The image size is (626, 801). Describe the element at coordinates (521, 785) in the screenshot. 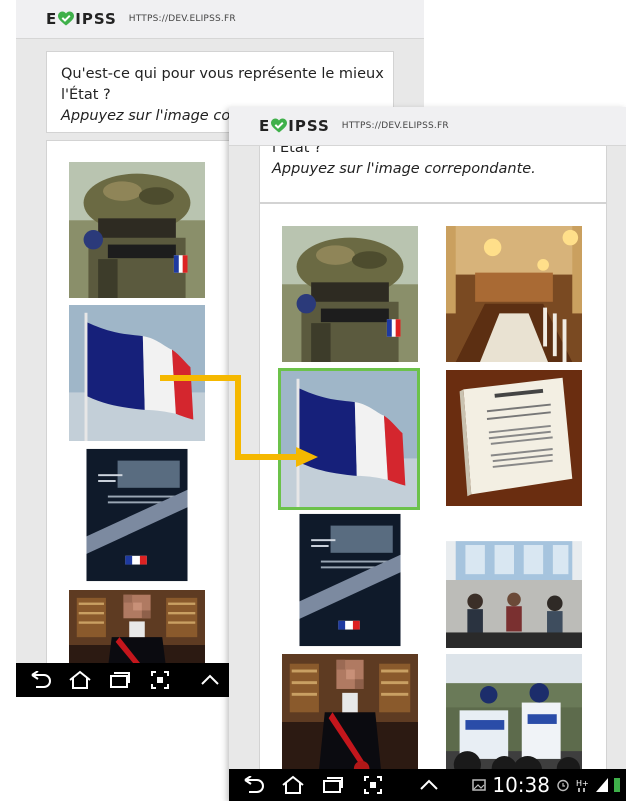

I see `status-clock: 10:38` at that location.